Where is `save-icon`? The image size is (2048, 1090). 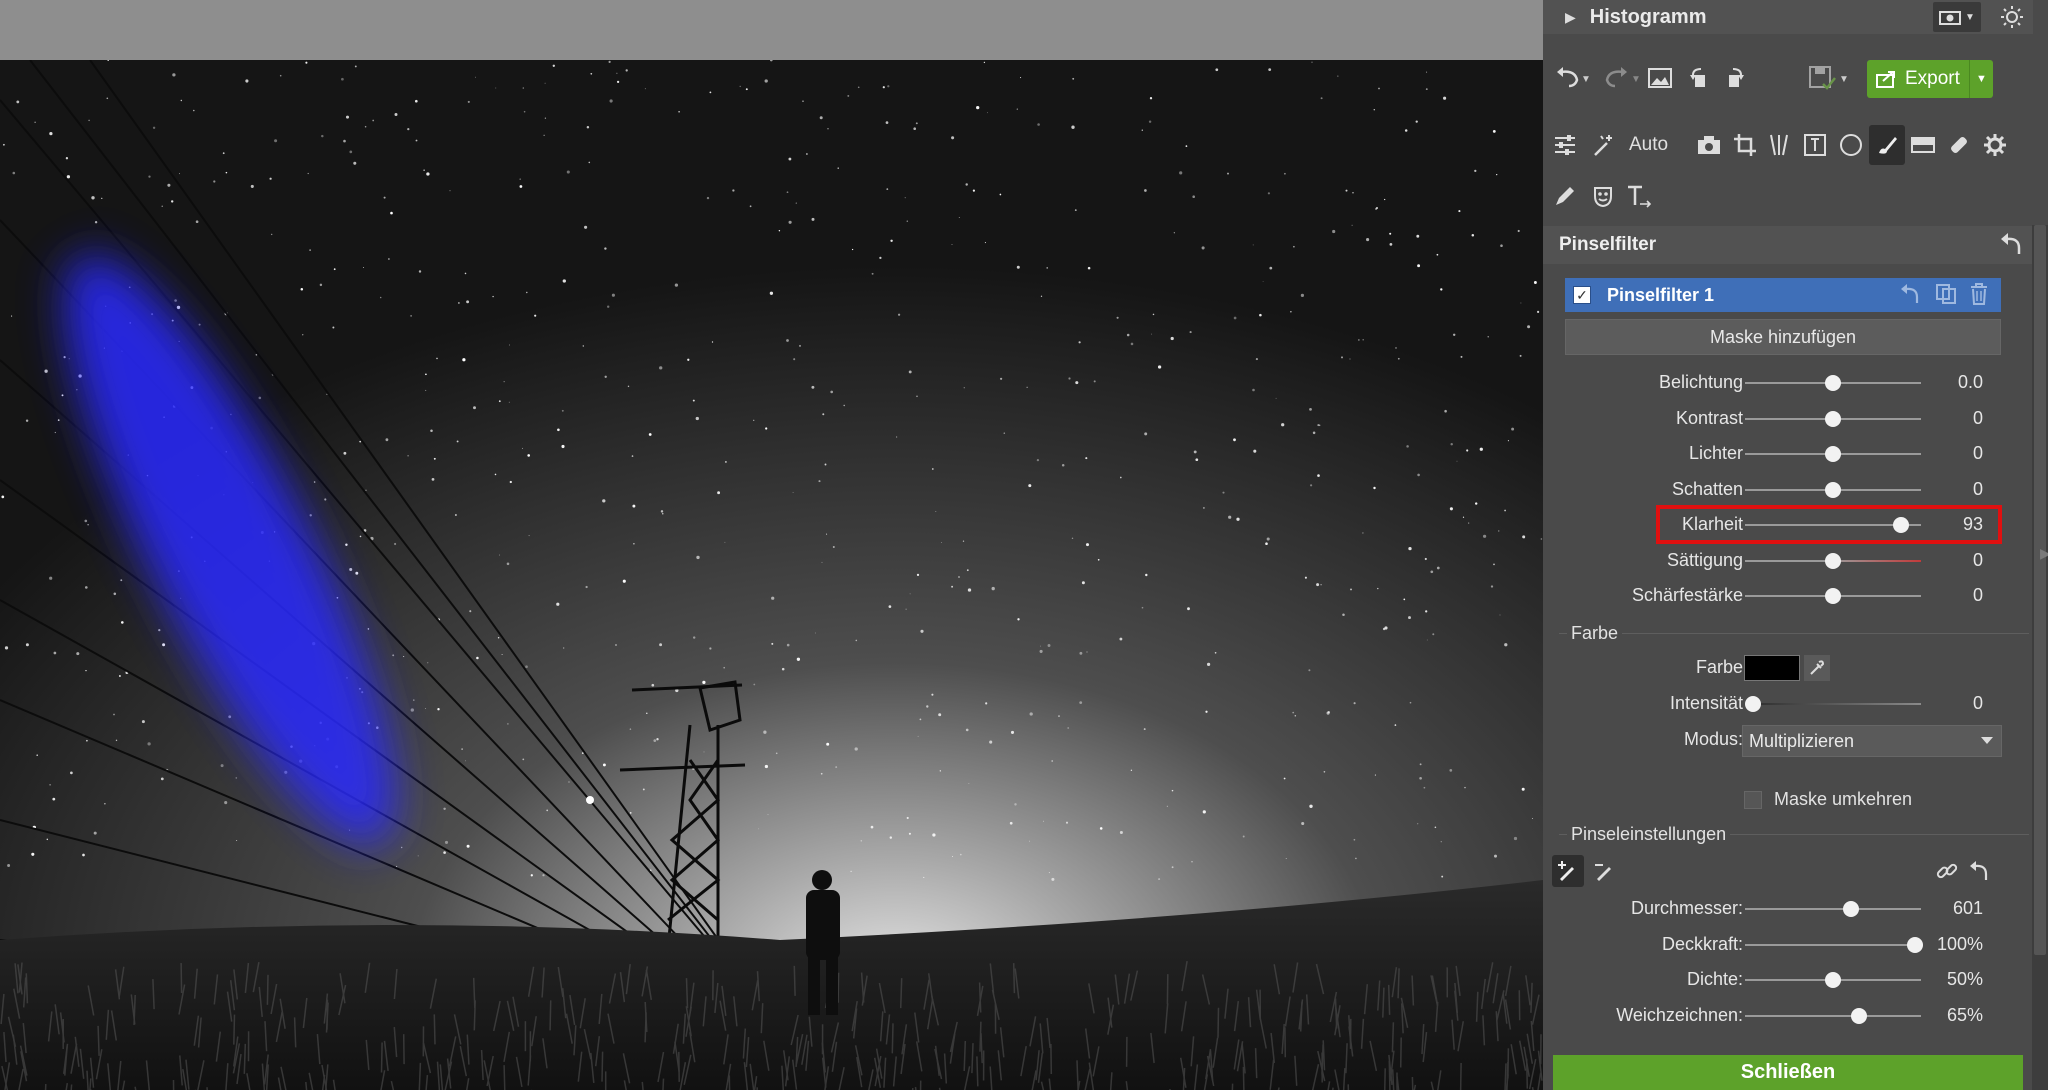
save-icon is located at coordinates (1822, 78).